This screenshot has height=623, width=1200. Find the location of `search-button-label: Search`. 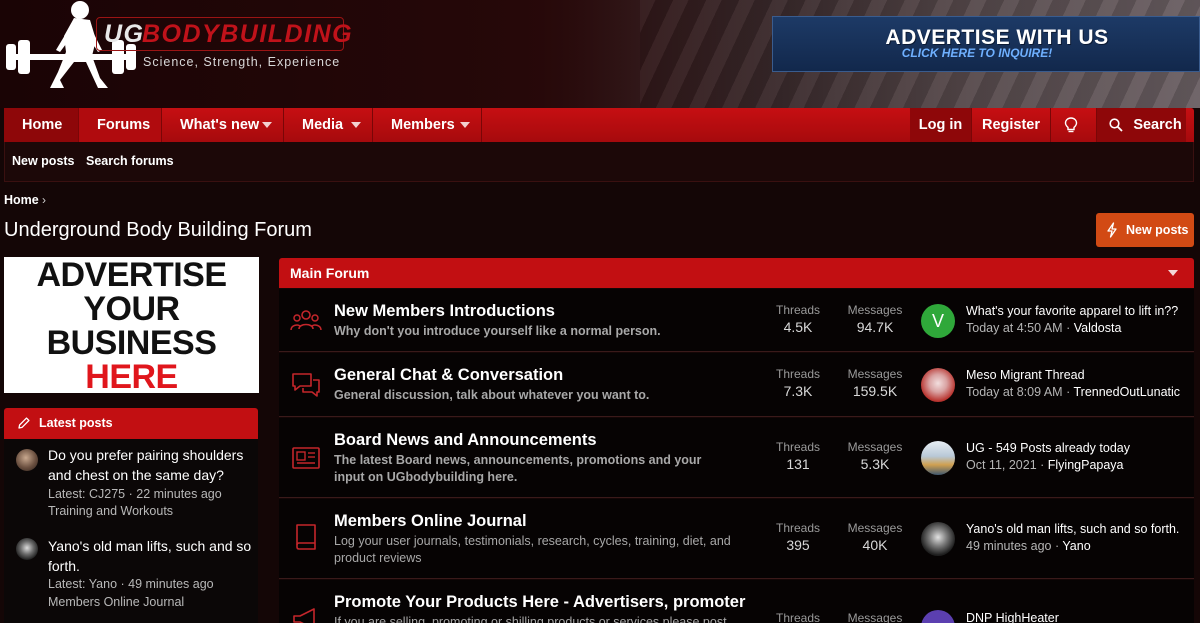

search-button-label: Search is located at coordinates (1157, 125).